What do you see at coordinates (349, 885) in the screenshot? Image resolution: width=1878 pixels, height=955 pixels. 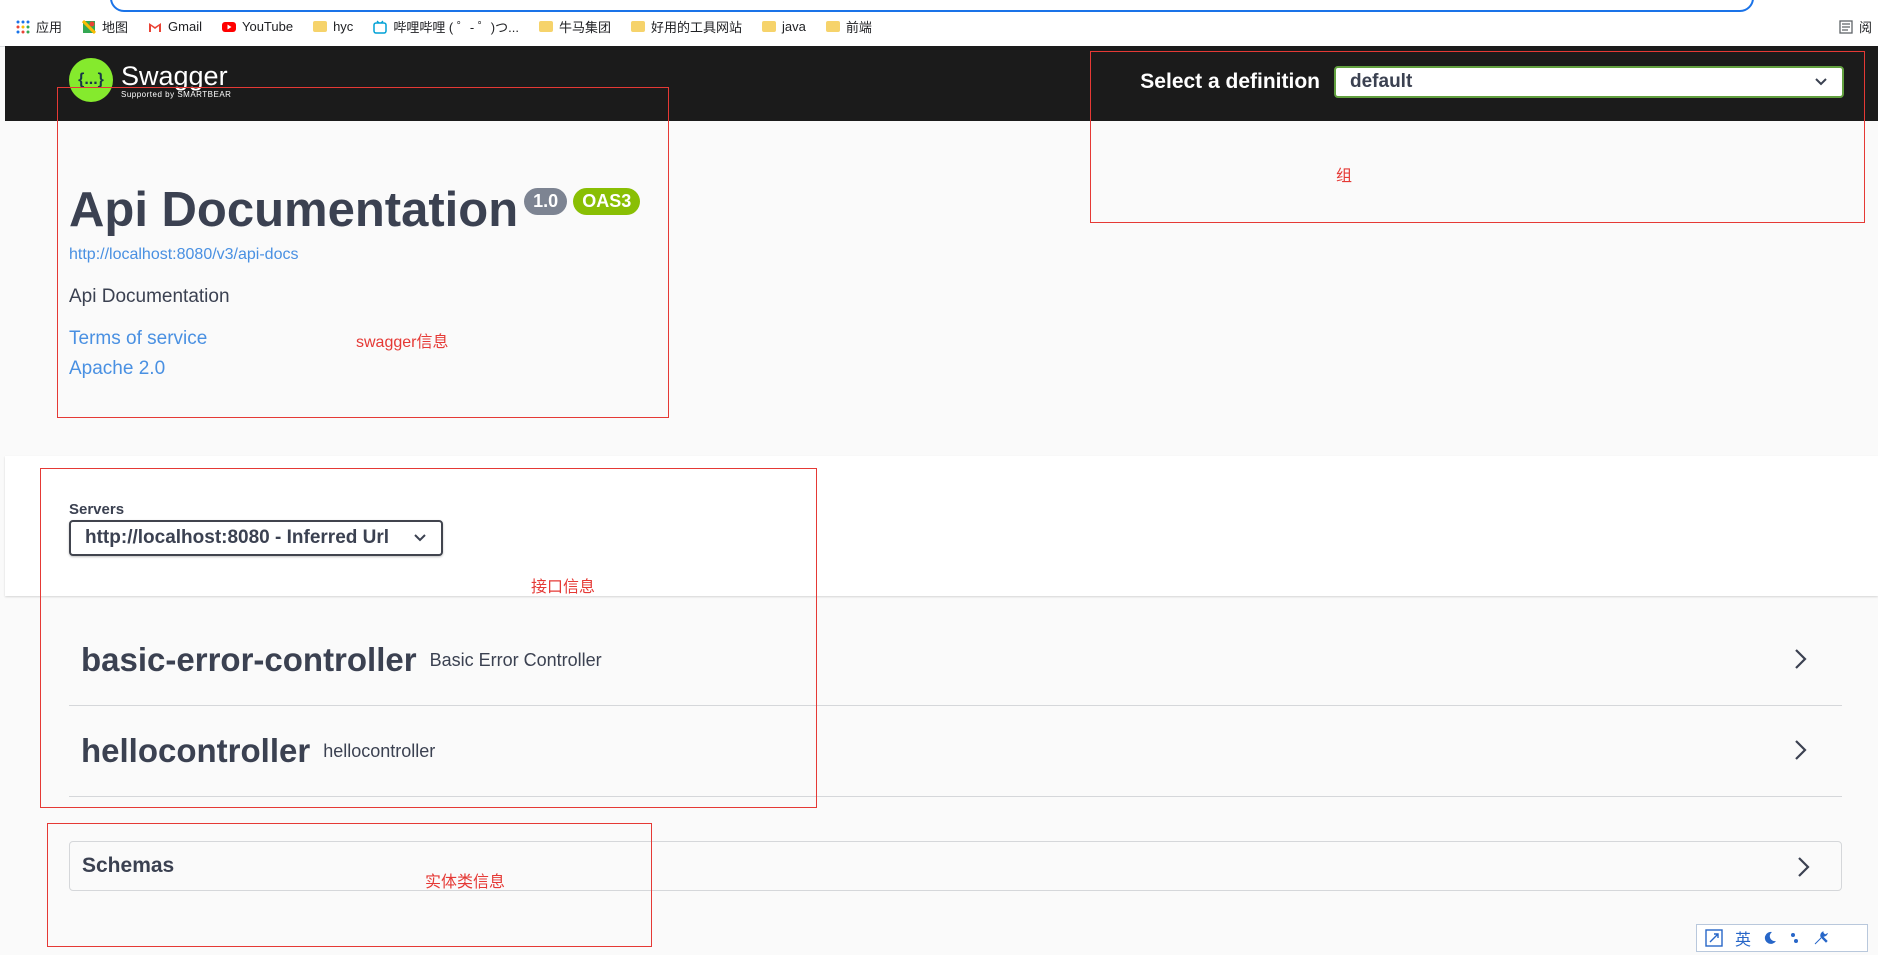 I see `annotation-box-entity-info` at bounding box center [349, 885].